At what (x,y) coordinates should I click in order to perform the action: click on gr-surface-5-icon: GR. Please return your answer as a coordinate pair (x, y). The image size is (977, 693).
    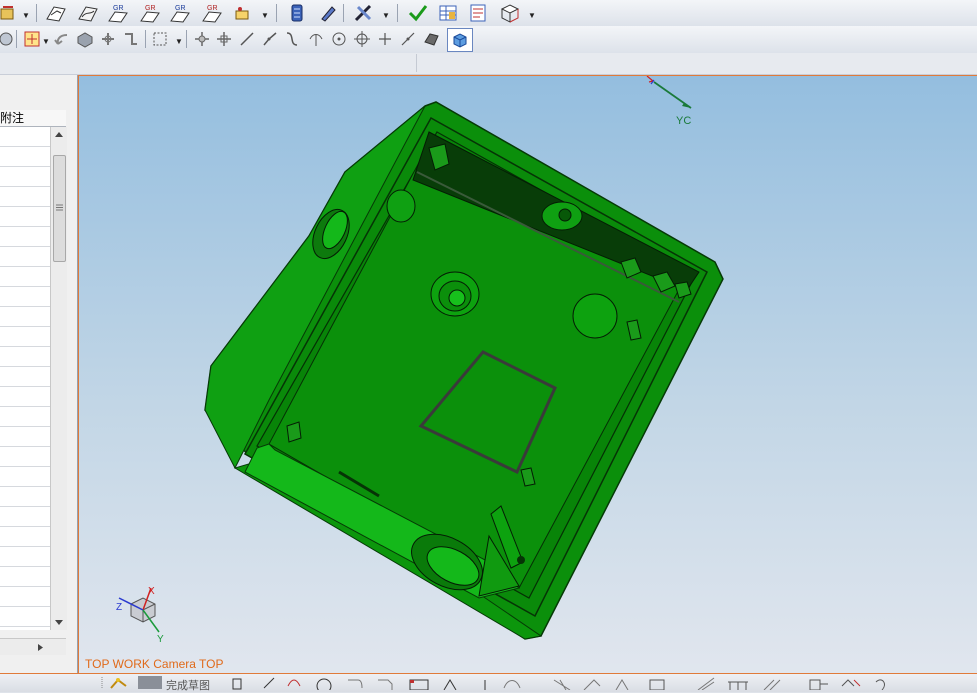
    Looking at the image, I should click on (212, 13).